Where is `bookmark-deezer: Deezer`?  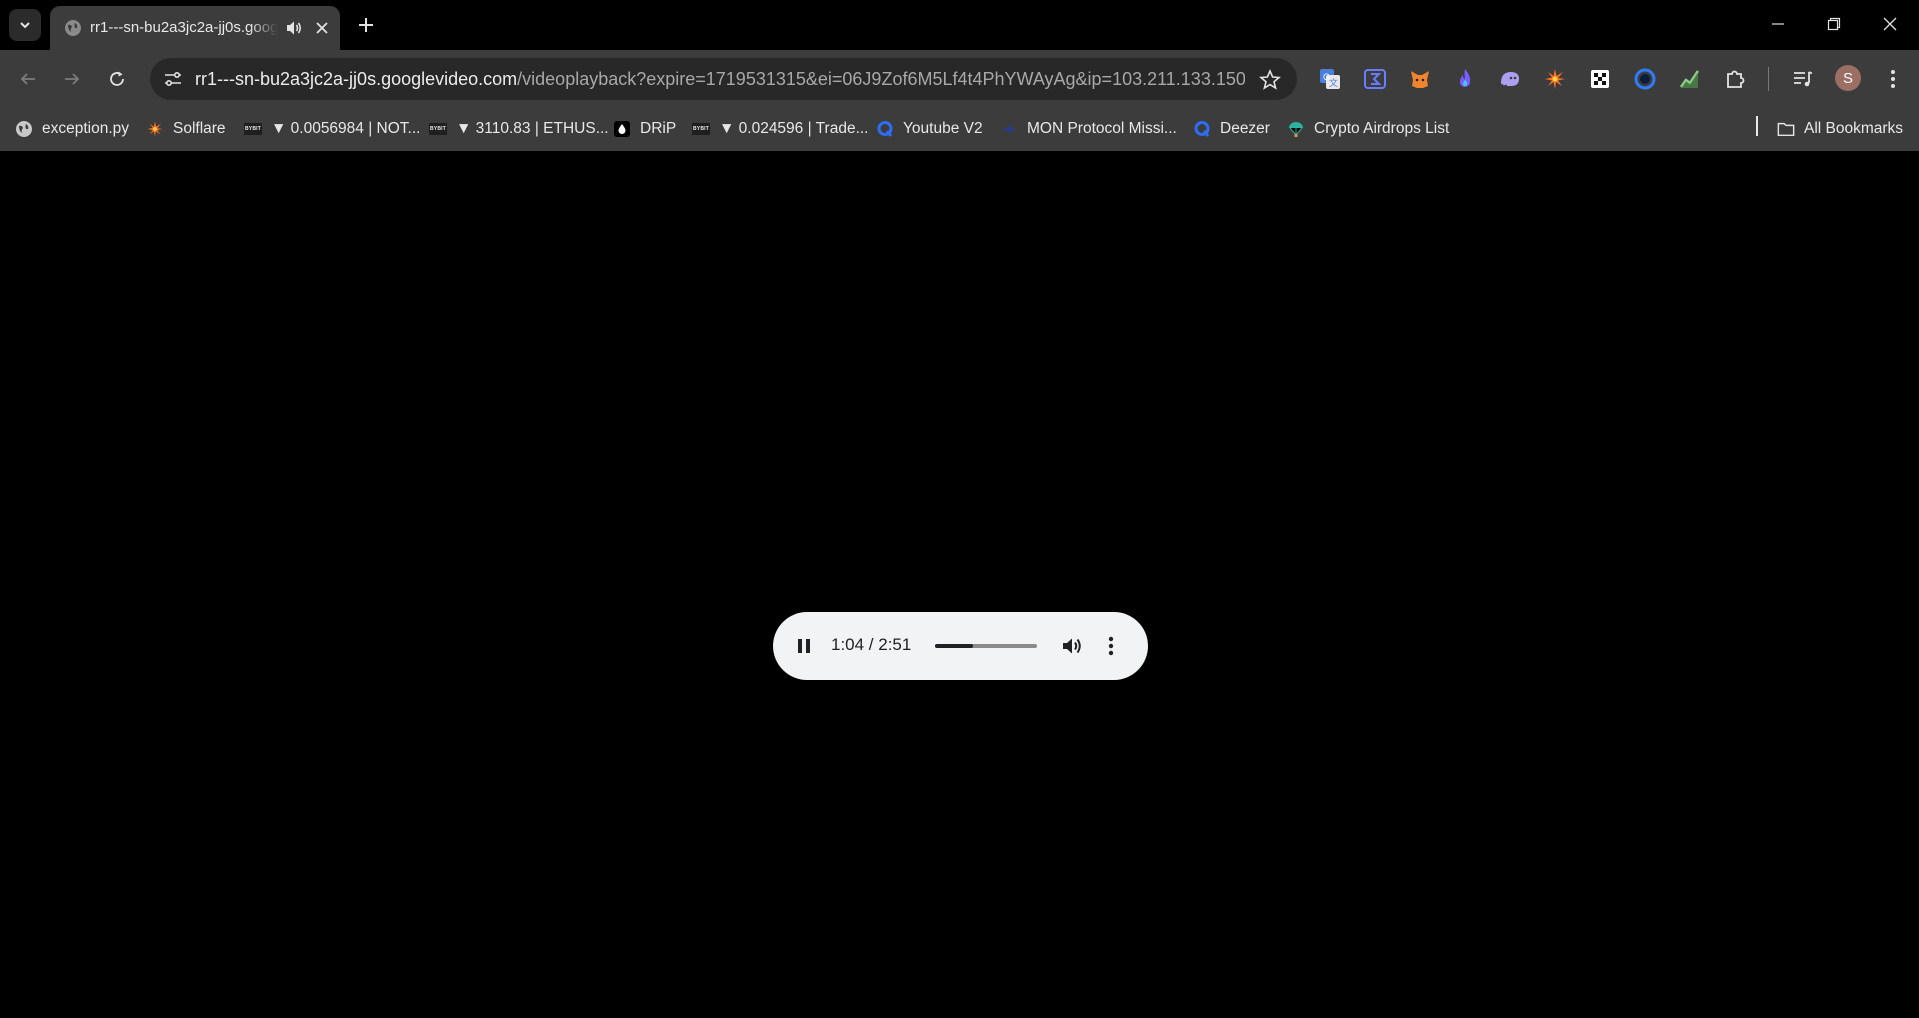 bookmark-deezer: Deezer is located at coordinates (1231, 129).